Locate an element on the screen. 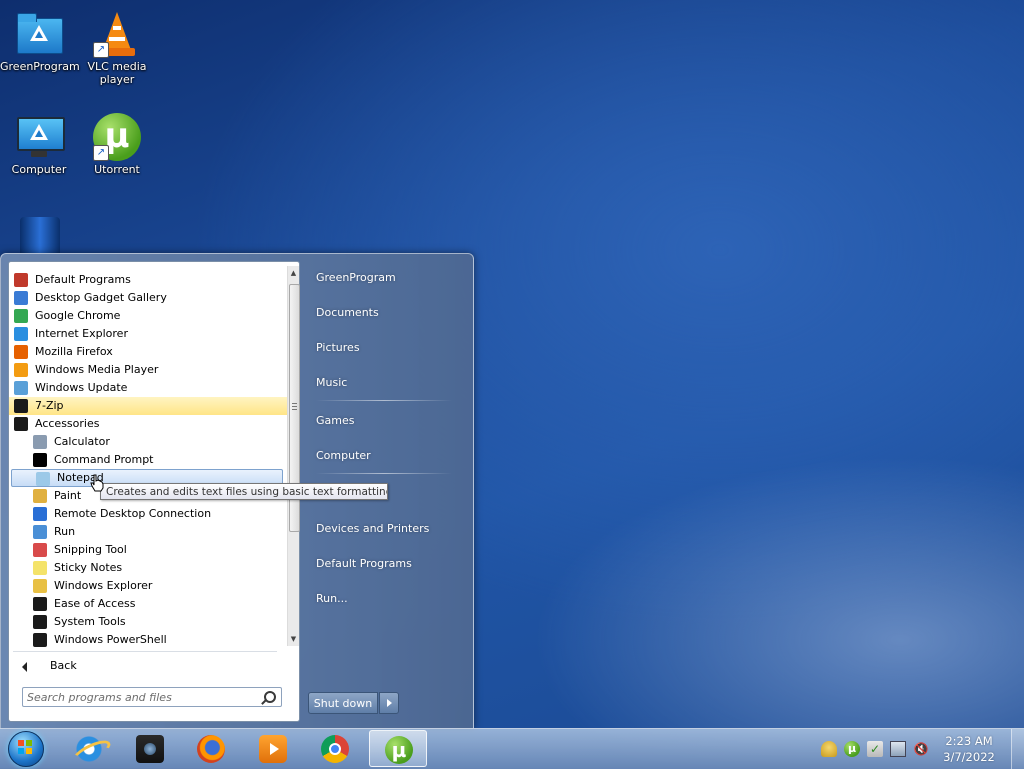 This screenshot has width=1024, height=769. chrome-icon is located at coordinates (335, 749).